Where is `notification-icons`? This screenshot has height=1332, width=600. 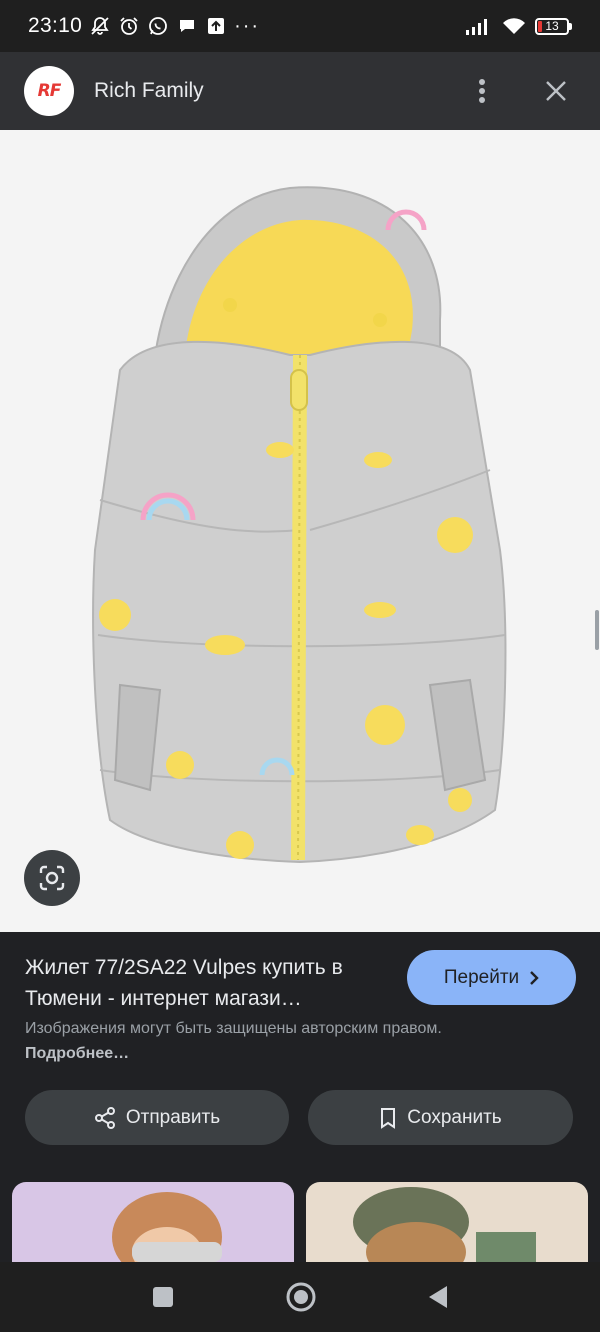
notification-icons is located at coordinates (158, 26).